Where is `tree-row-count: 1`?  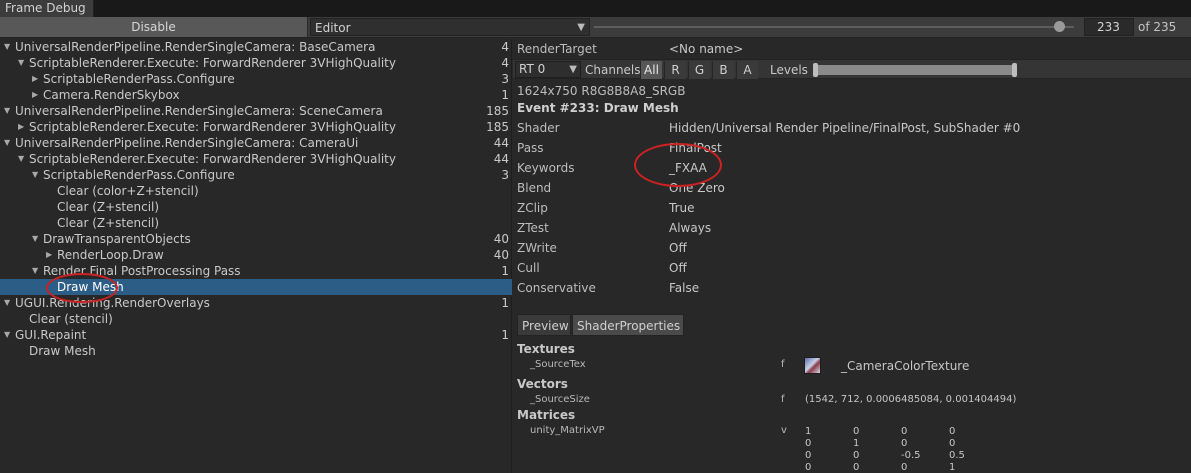
tree-row-count: 1 is located at coordinates (505, 271).